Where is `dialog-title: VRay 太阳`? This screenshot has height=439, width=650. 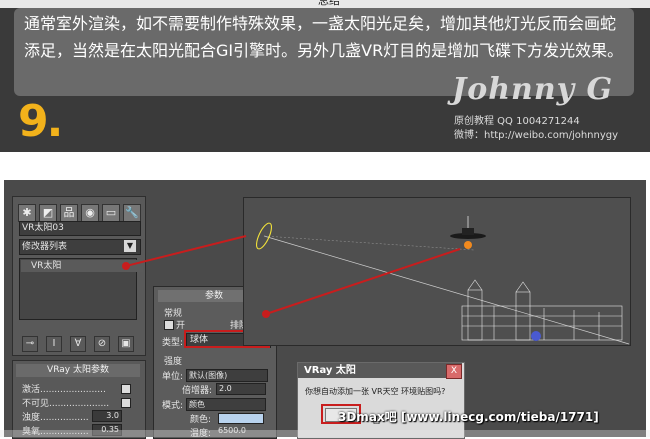 dialog-title: VRay 太阳 is located at coordinates (380, 370).